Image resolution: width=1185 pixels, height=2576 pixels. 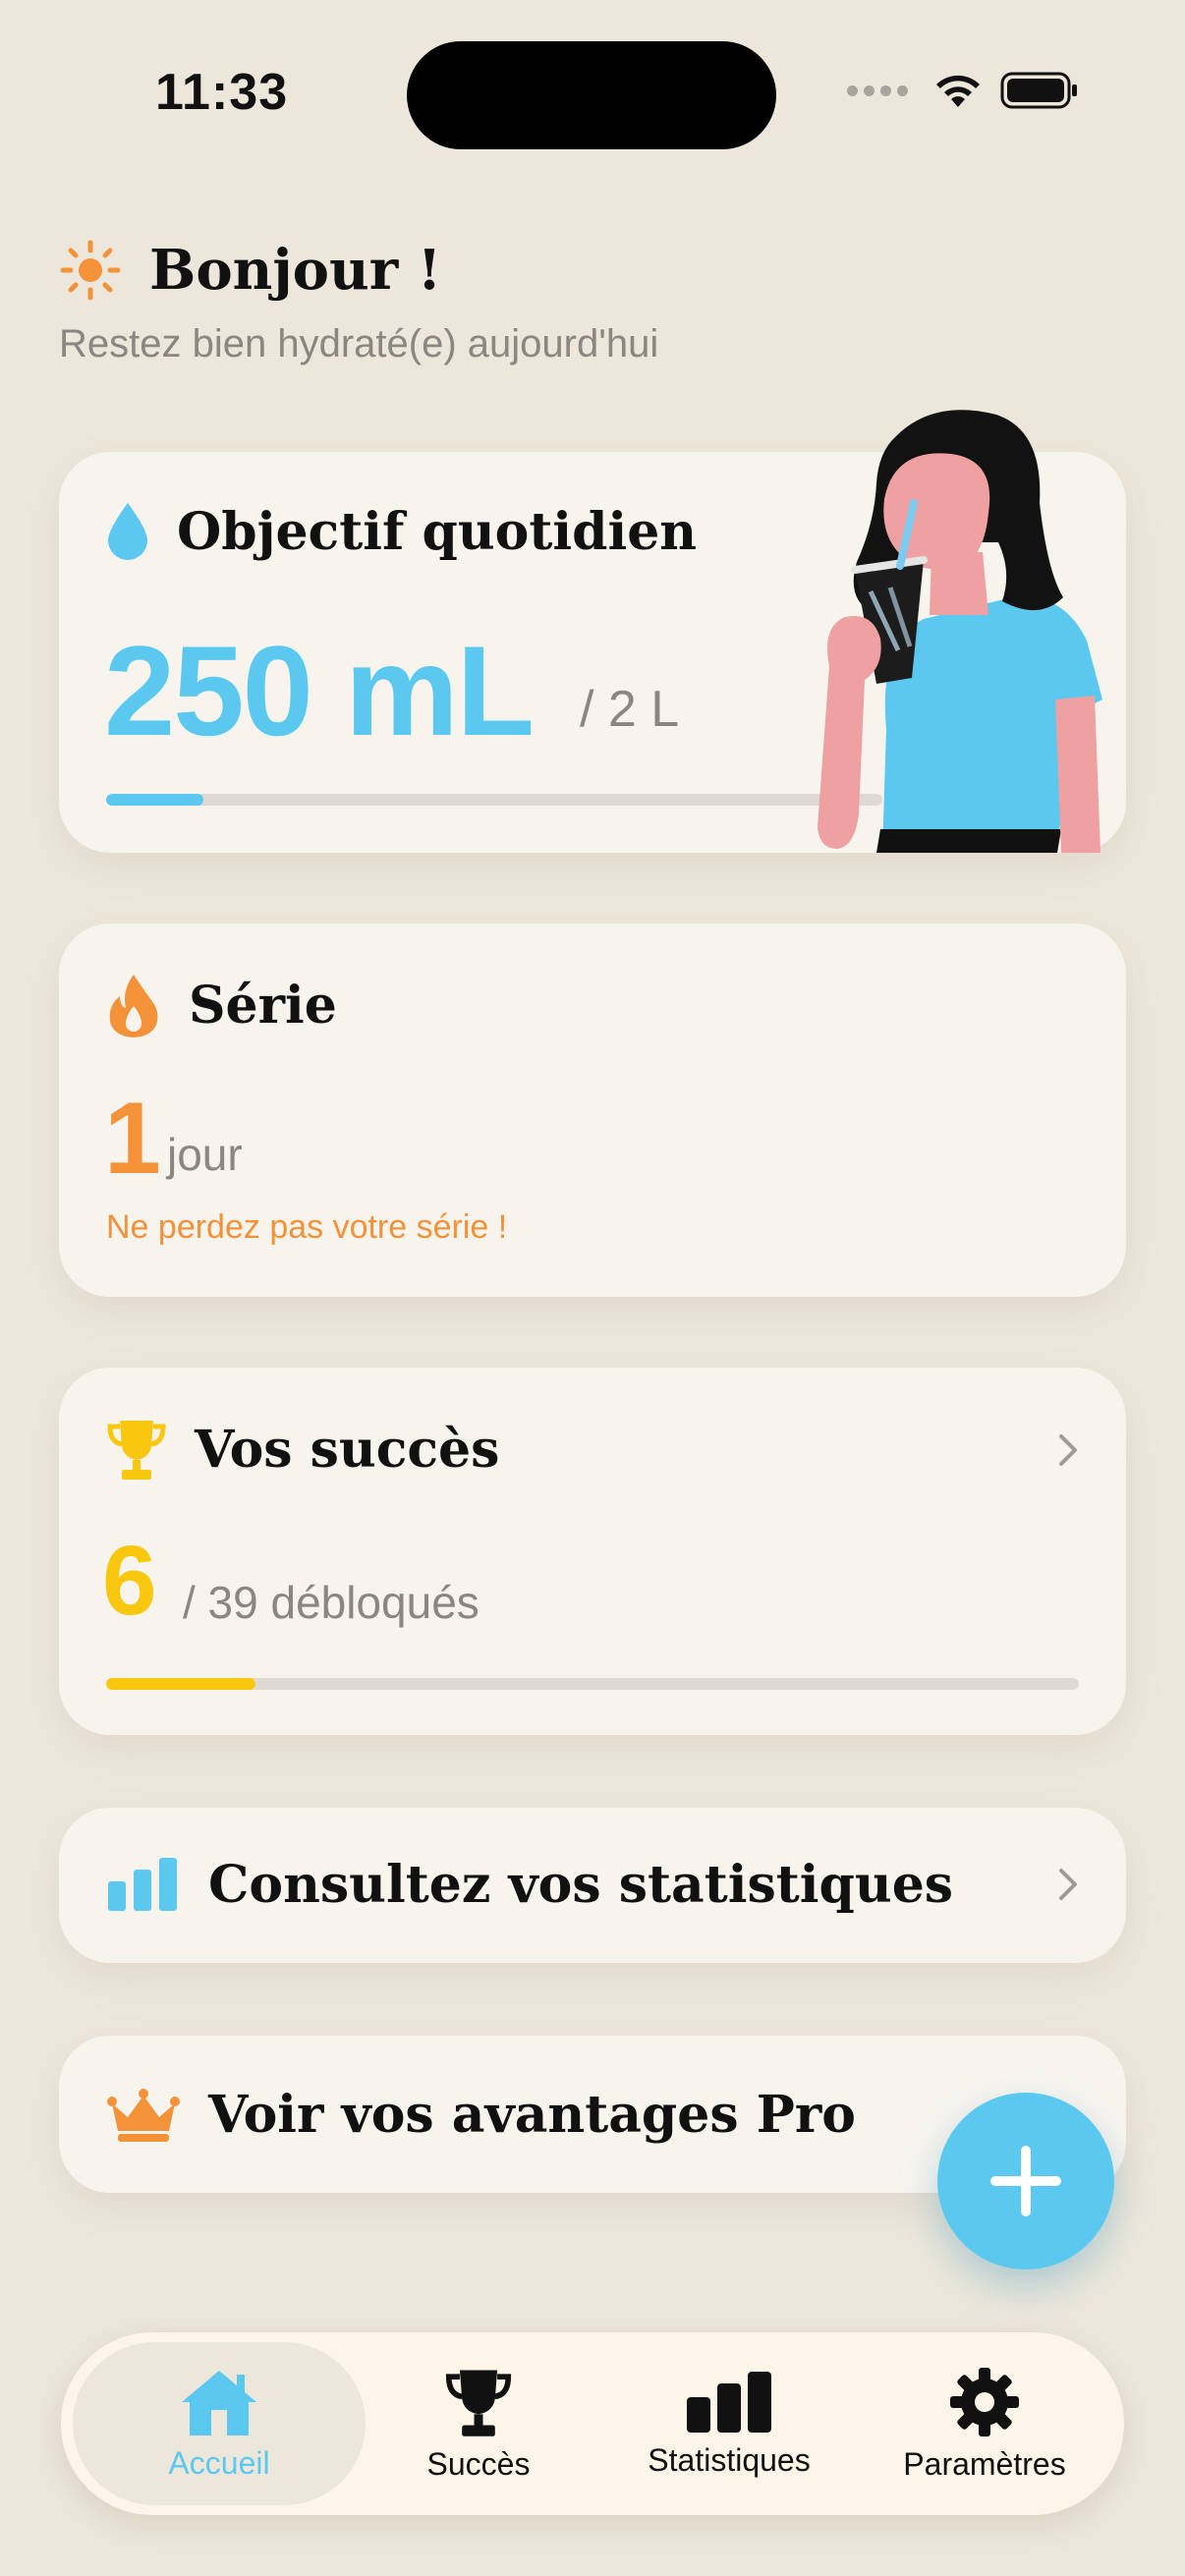 I want to click on tab-achievements-label: Succès, so click(x=479, y=2463).